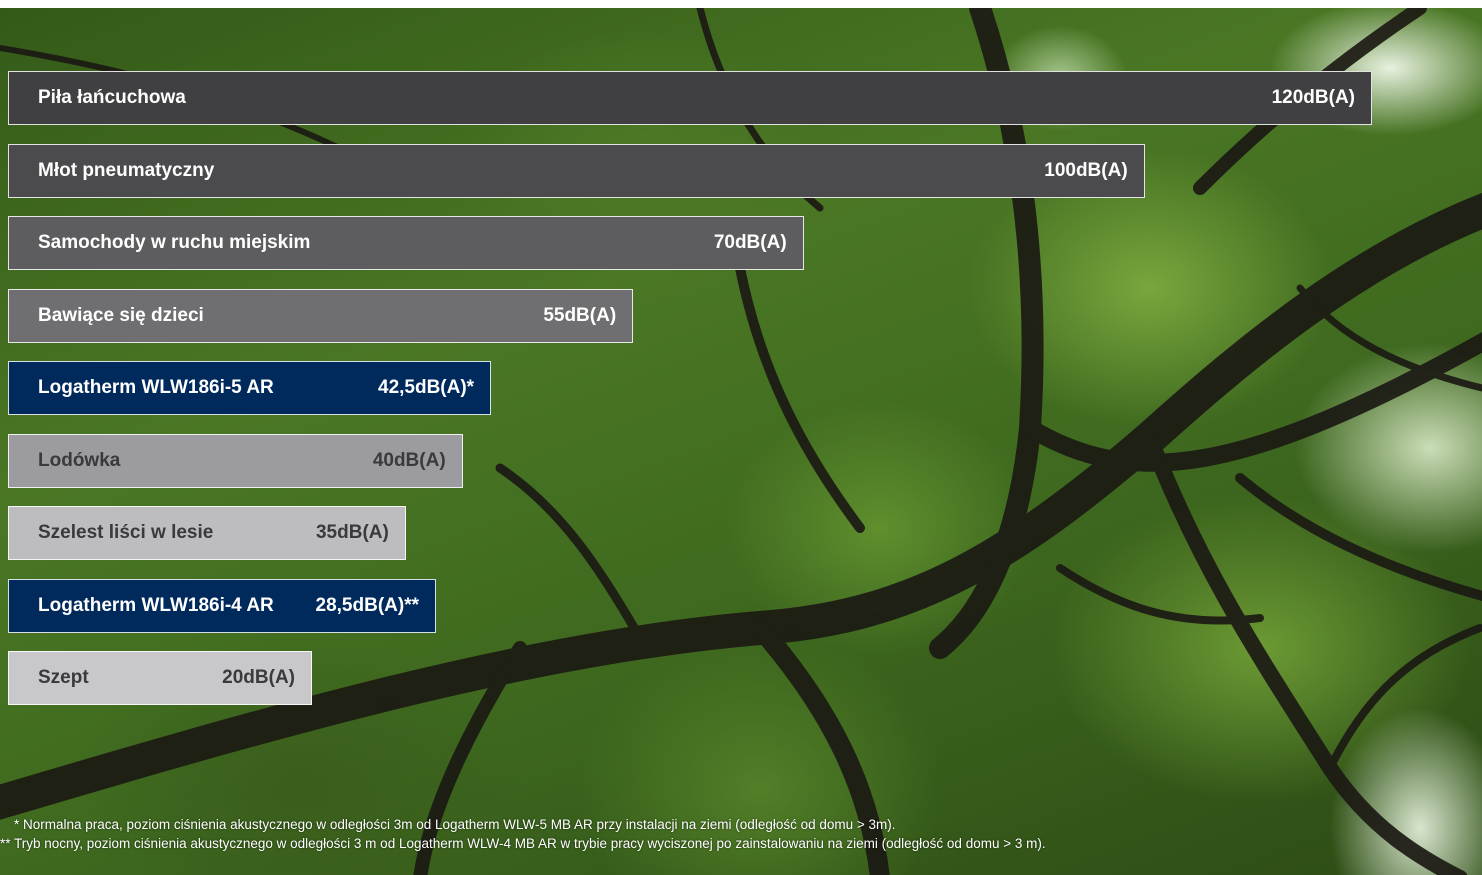 The width and height of the screenshot is (1482, 875). Describe the element at coordinates (352, 532) in the screenshot. I see `bar-value-label: 35dB(A)` at that location.